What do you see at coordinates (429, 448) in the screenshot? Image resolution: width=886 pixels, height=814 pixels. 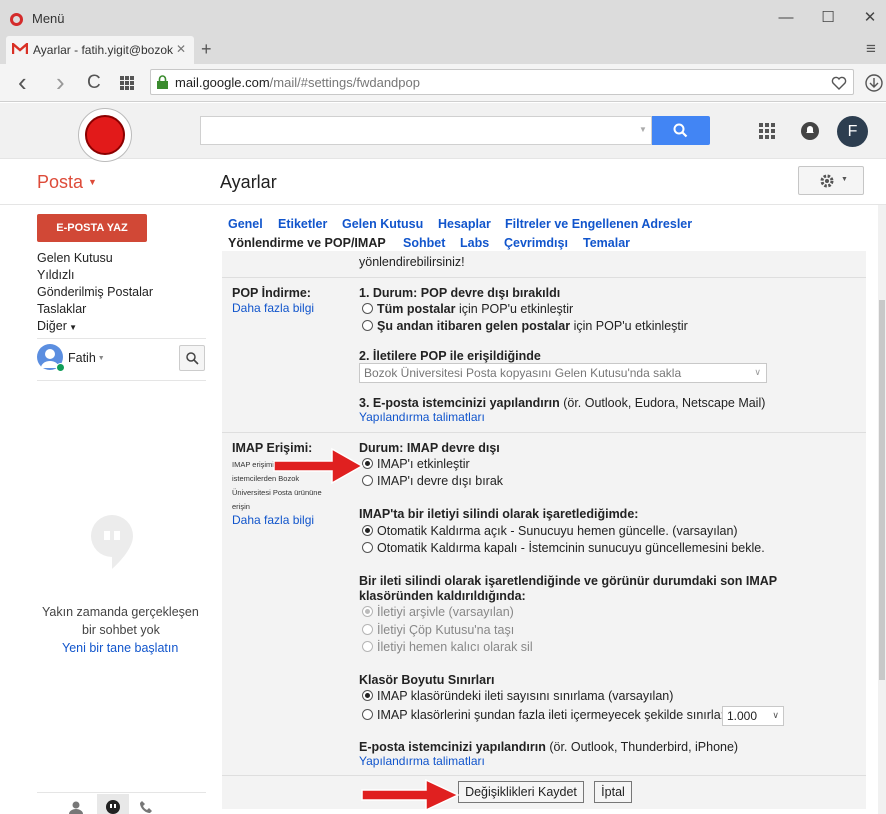 I see `imap-status-heading: Durum: IMAP devre dışı` at bounding box center [429, 448].